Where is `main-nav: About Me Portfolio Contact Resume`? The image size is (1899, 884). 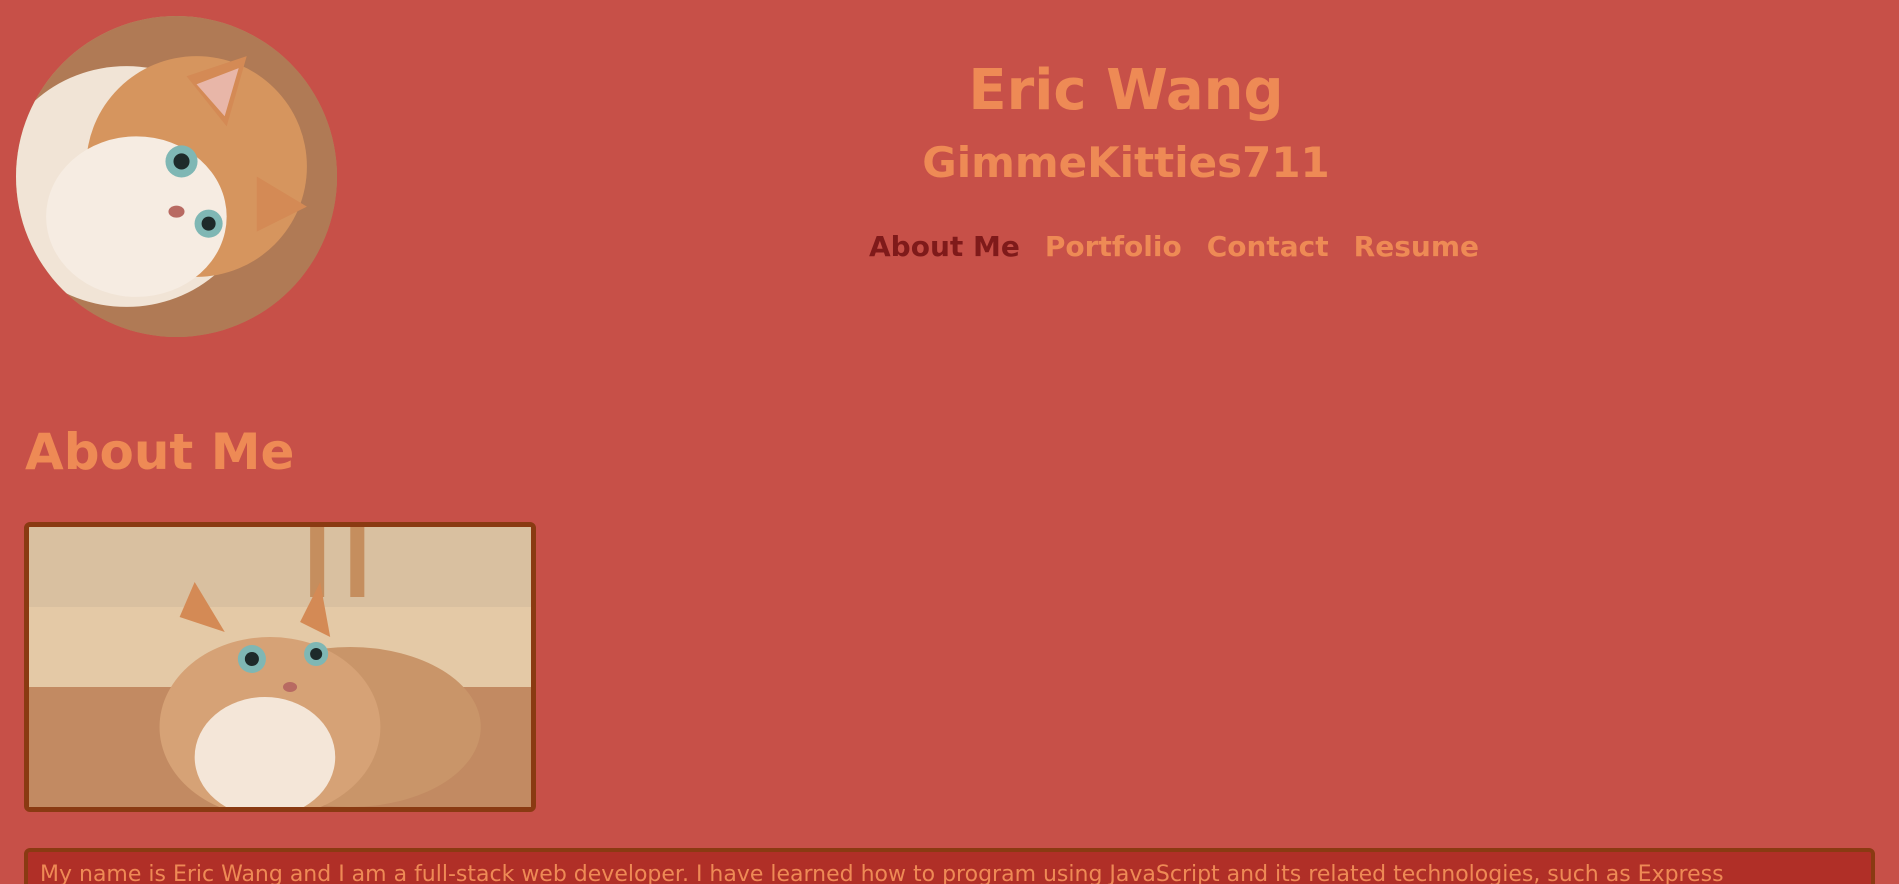 main-nav: About Me Portfolio Contact Resume is located at coordinates (1174, 246).